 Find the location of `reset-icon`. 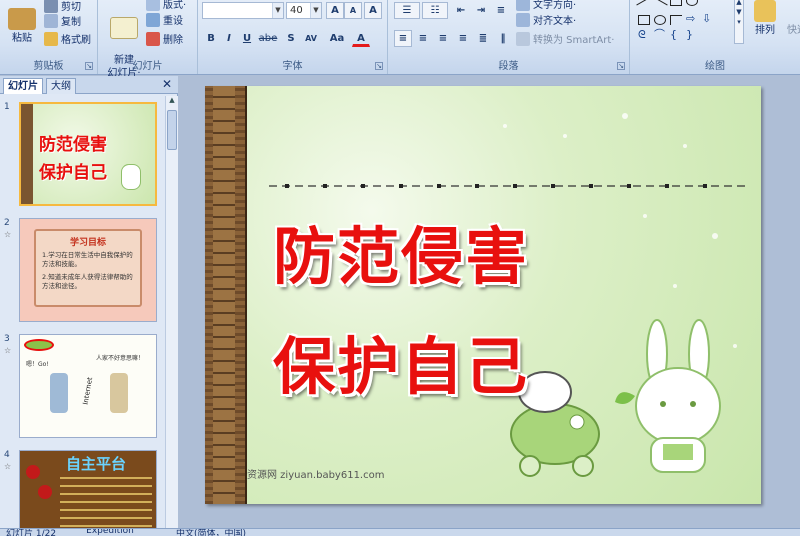

reset-icon is located at coordinates (153, 19).